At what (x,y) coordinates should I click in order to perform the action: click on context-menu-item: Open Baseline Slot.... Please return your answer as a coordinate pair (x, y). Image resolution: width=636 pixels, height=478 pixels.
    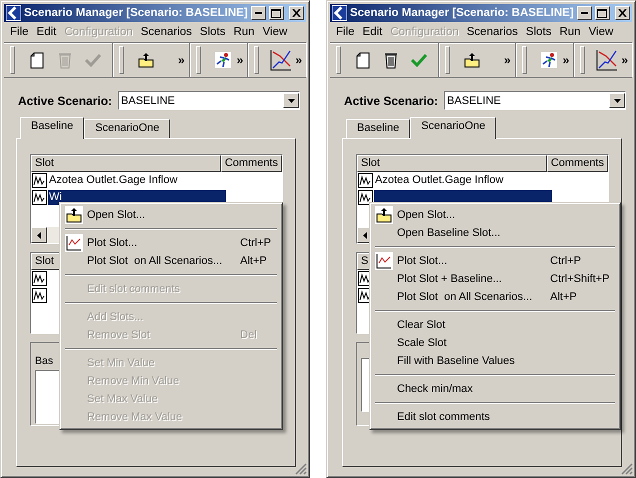
    Looking at the image, I should click on (507, 233).